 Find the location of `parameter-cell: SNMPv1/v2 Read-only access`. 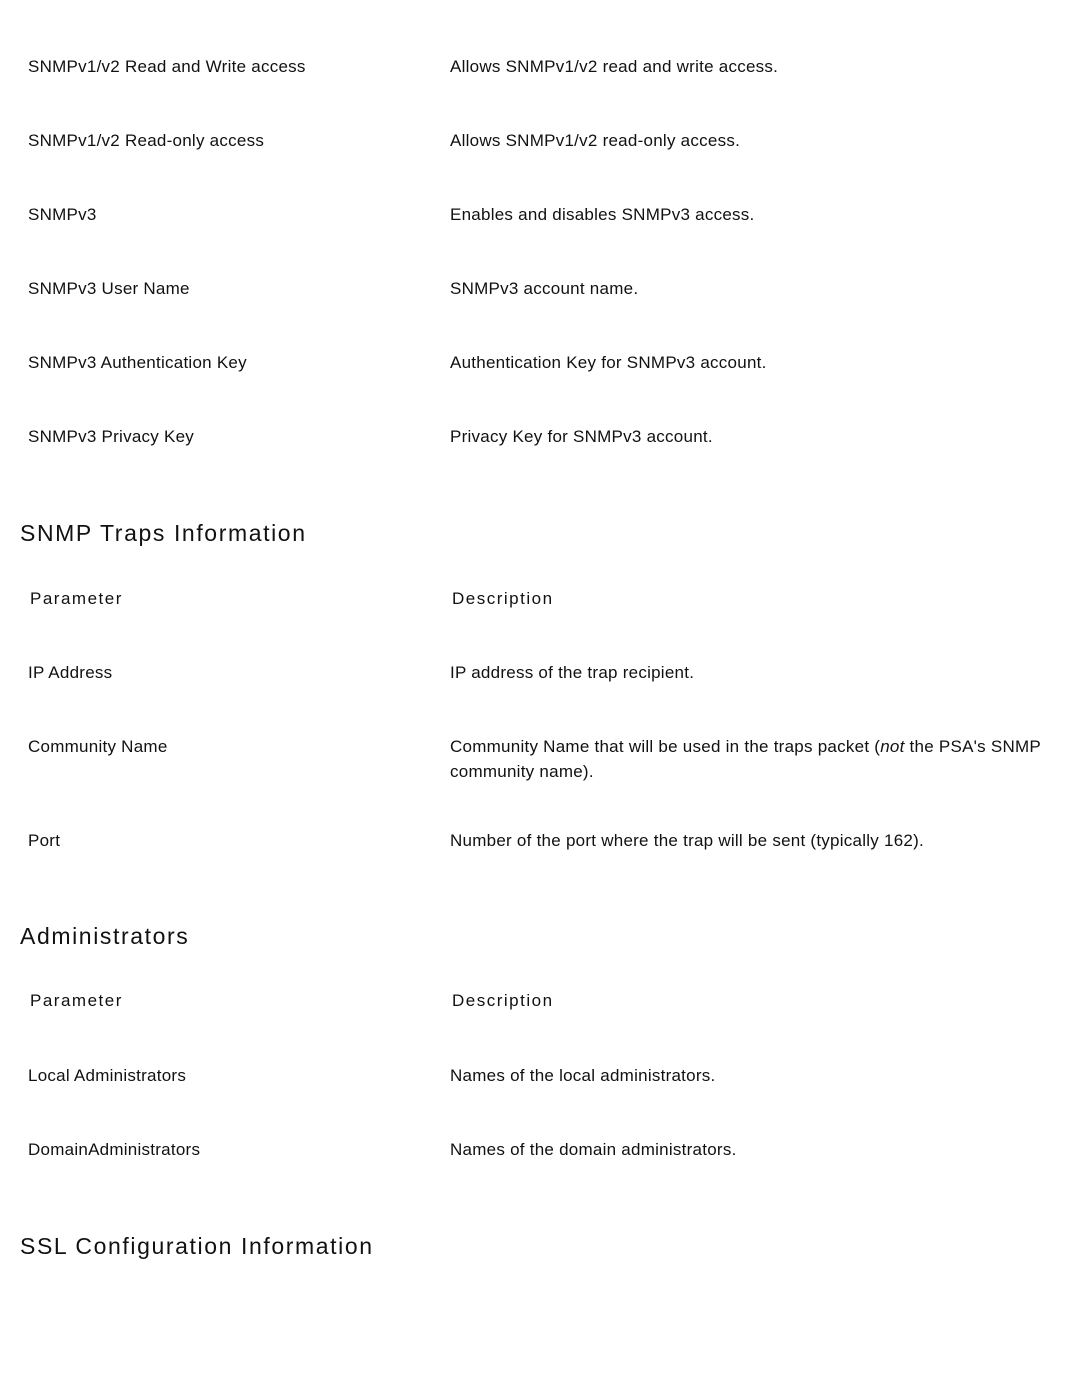

parameter-cell: SNMPv1/v2 Read-only access is located at coordinates (146, 140).